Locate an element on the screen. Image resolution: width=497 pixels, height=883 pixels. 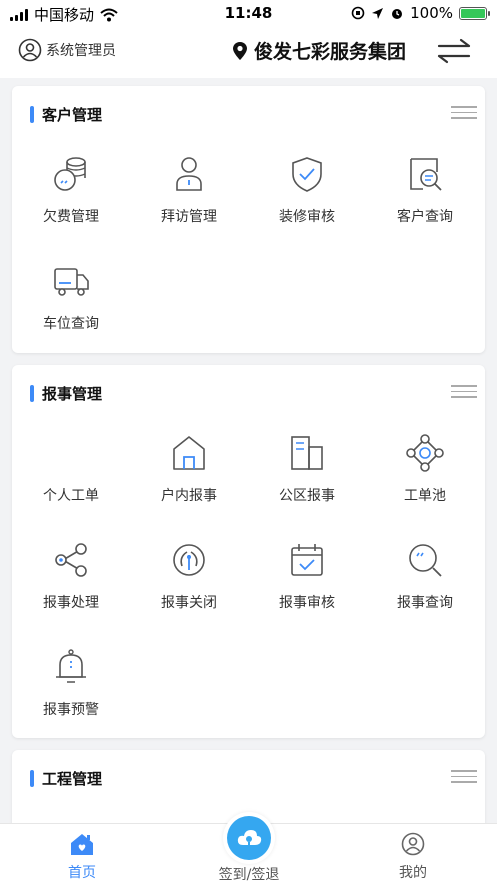
tab-home: 首页 is located at coordinates (82, 857).